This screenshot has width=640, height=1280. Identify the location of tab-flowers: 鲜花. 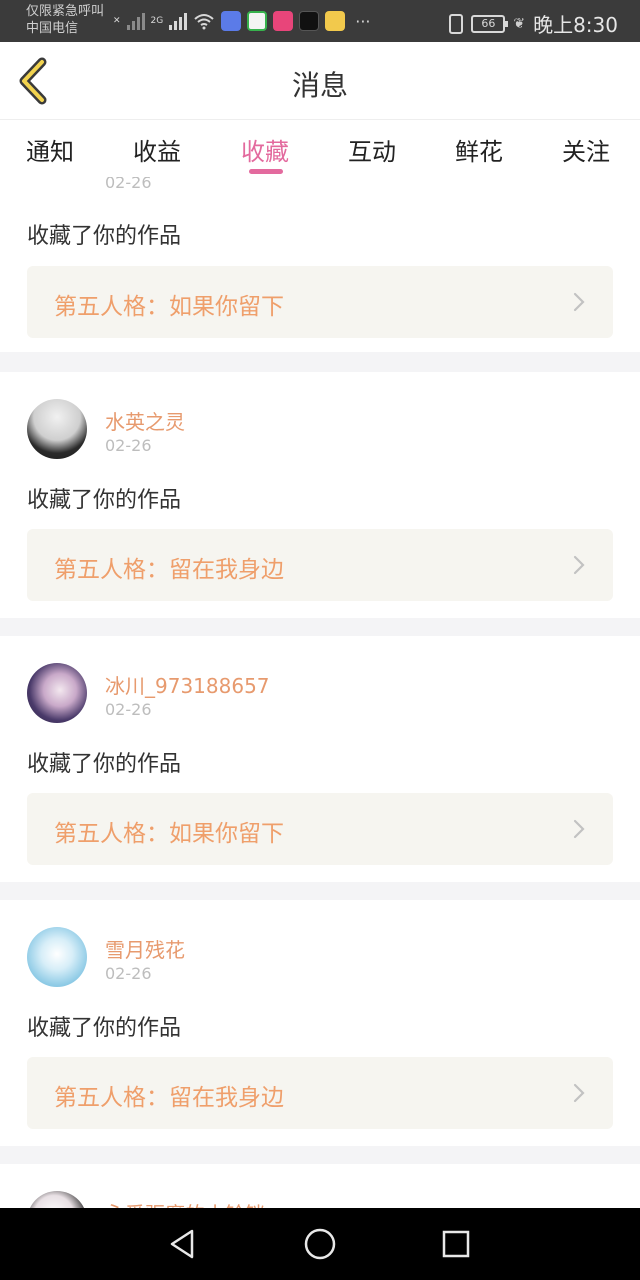
(479, 149).